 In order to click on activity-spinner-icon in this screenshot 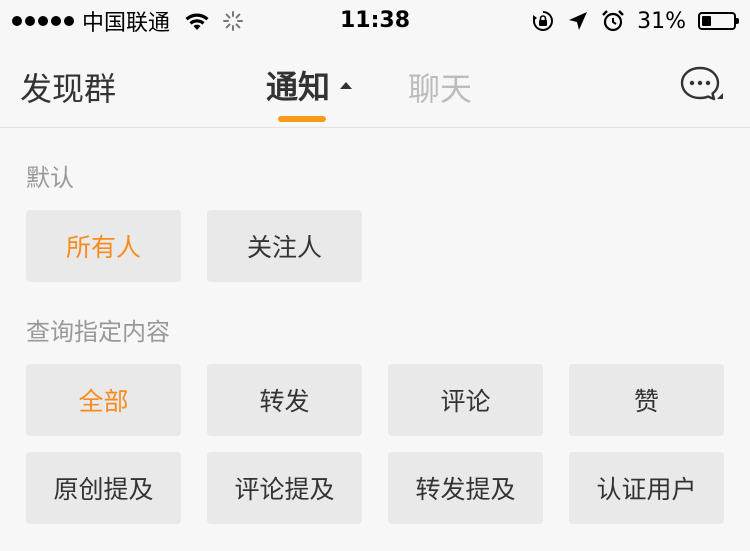, I will do `click(233, 21)`.